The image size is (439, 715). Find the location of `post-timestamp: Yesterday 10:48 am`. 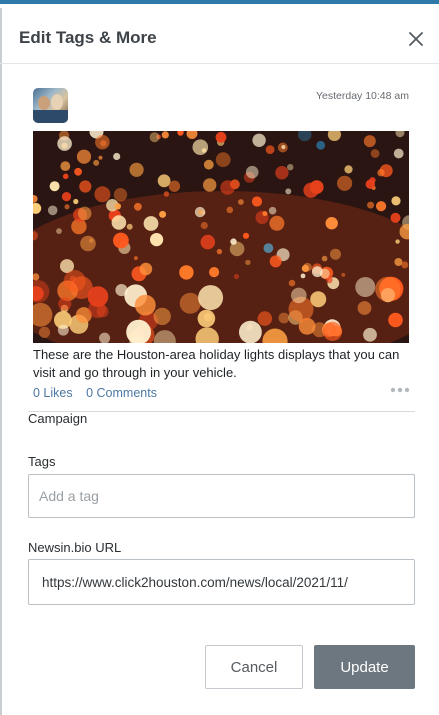

post-timestamp: Yesterday 10:48 am is located at coordinates (362, 96).